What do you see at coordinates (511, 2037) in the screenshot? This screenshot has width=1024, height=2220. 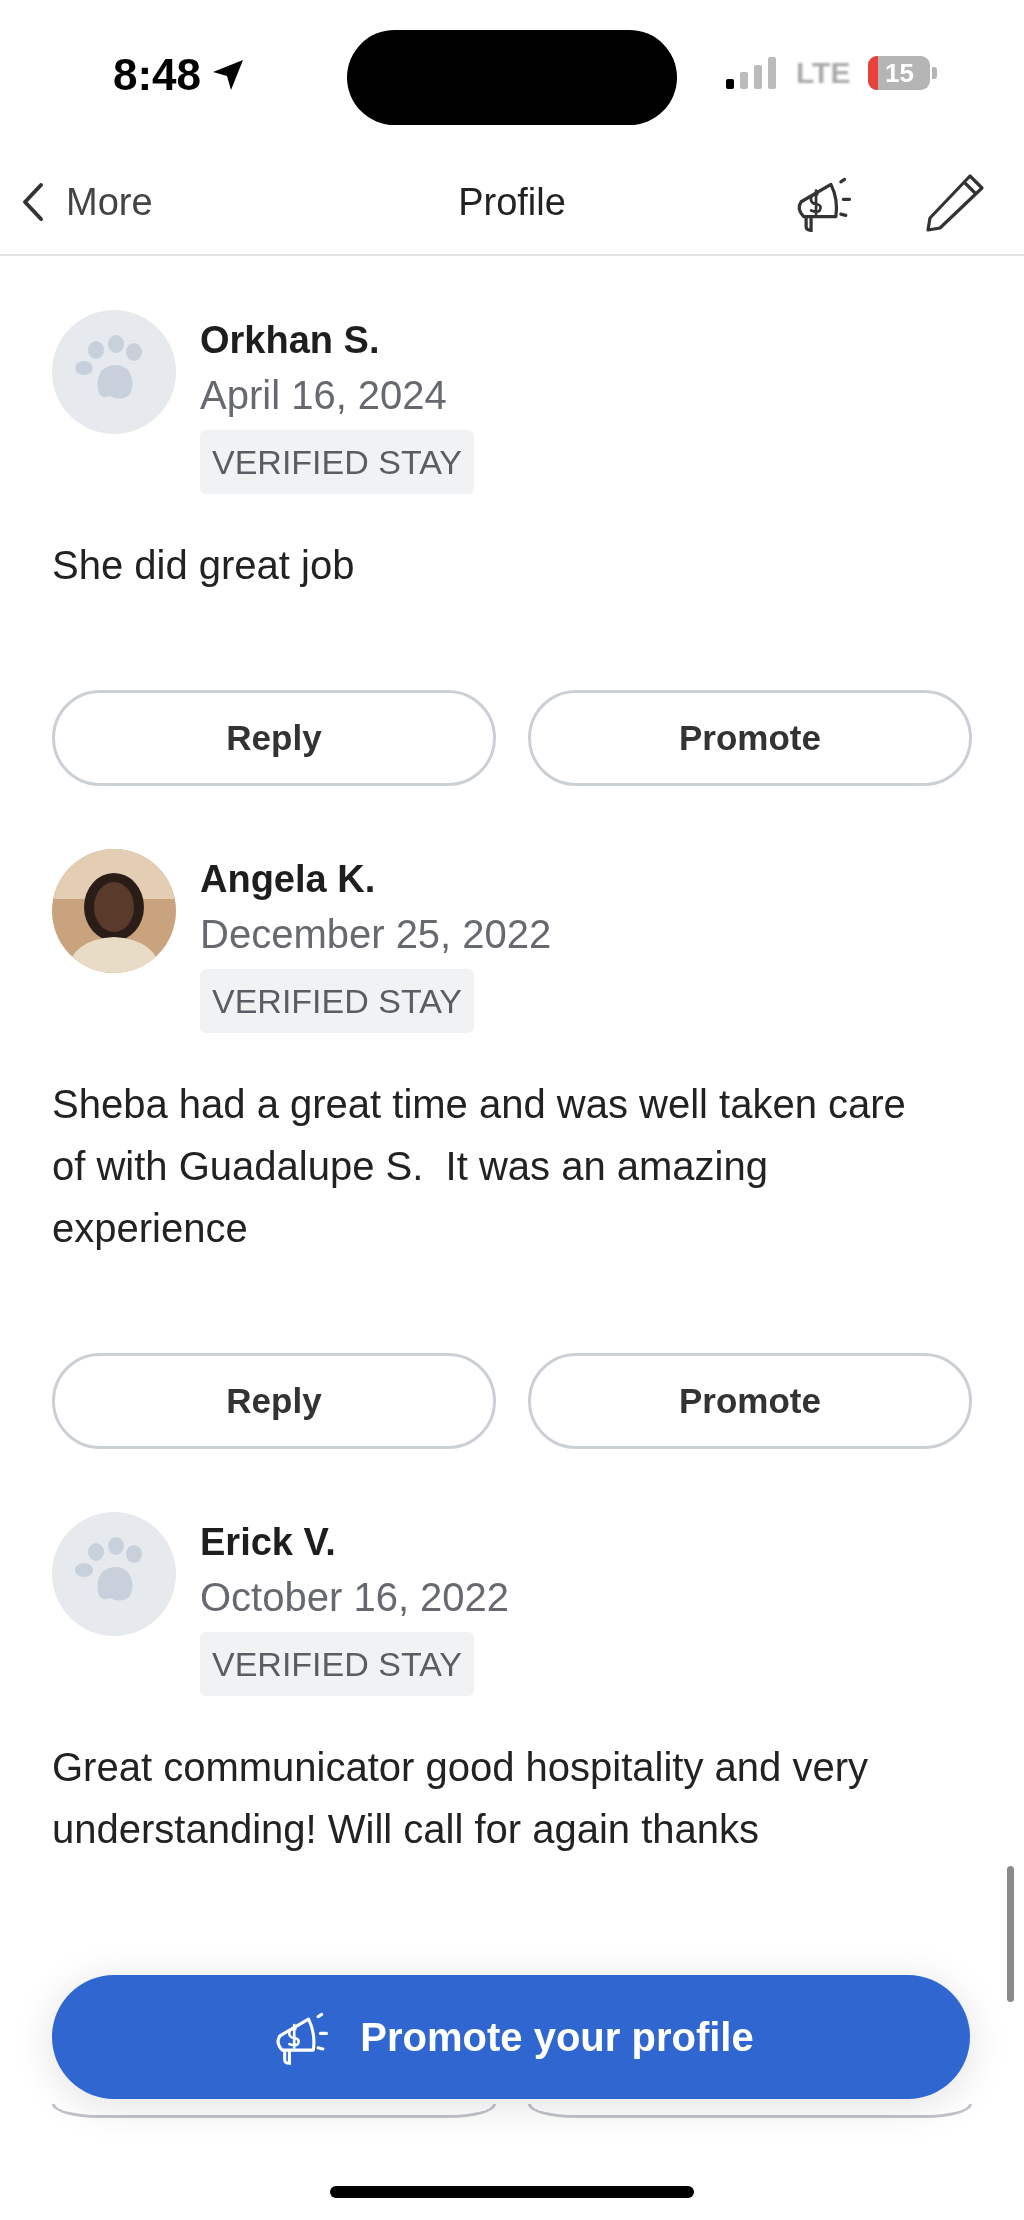 I see `promote-profile-button: Promote your profile` at bounding box center [511, 2037].